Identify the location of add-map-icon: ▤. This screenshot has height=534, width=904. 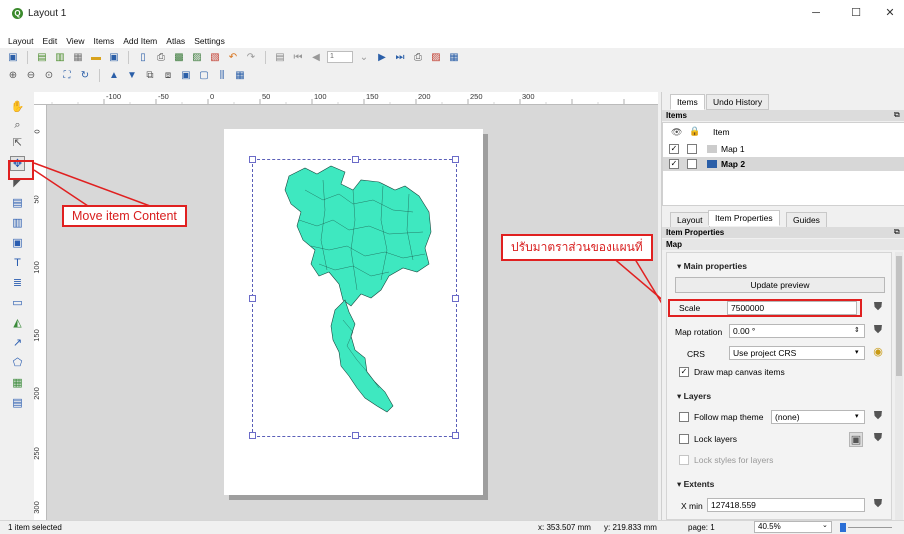
(17, 203).